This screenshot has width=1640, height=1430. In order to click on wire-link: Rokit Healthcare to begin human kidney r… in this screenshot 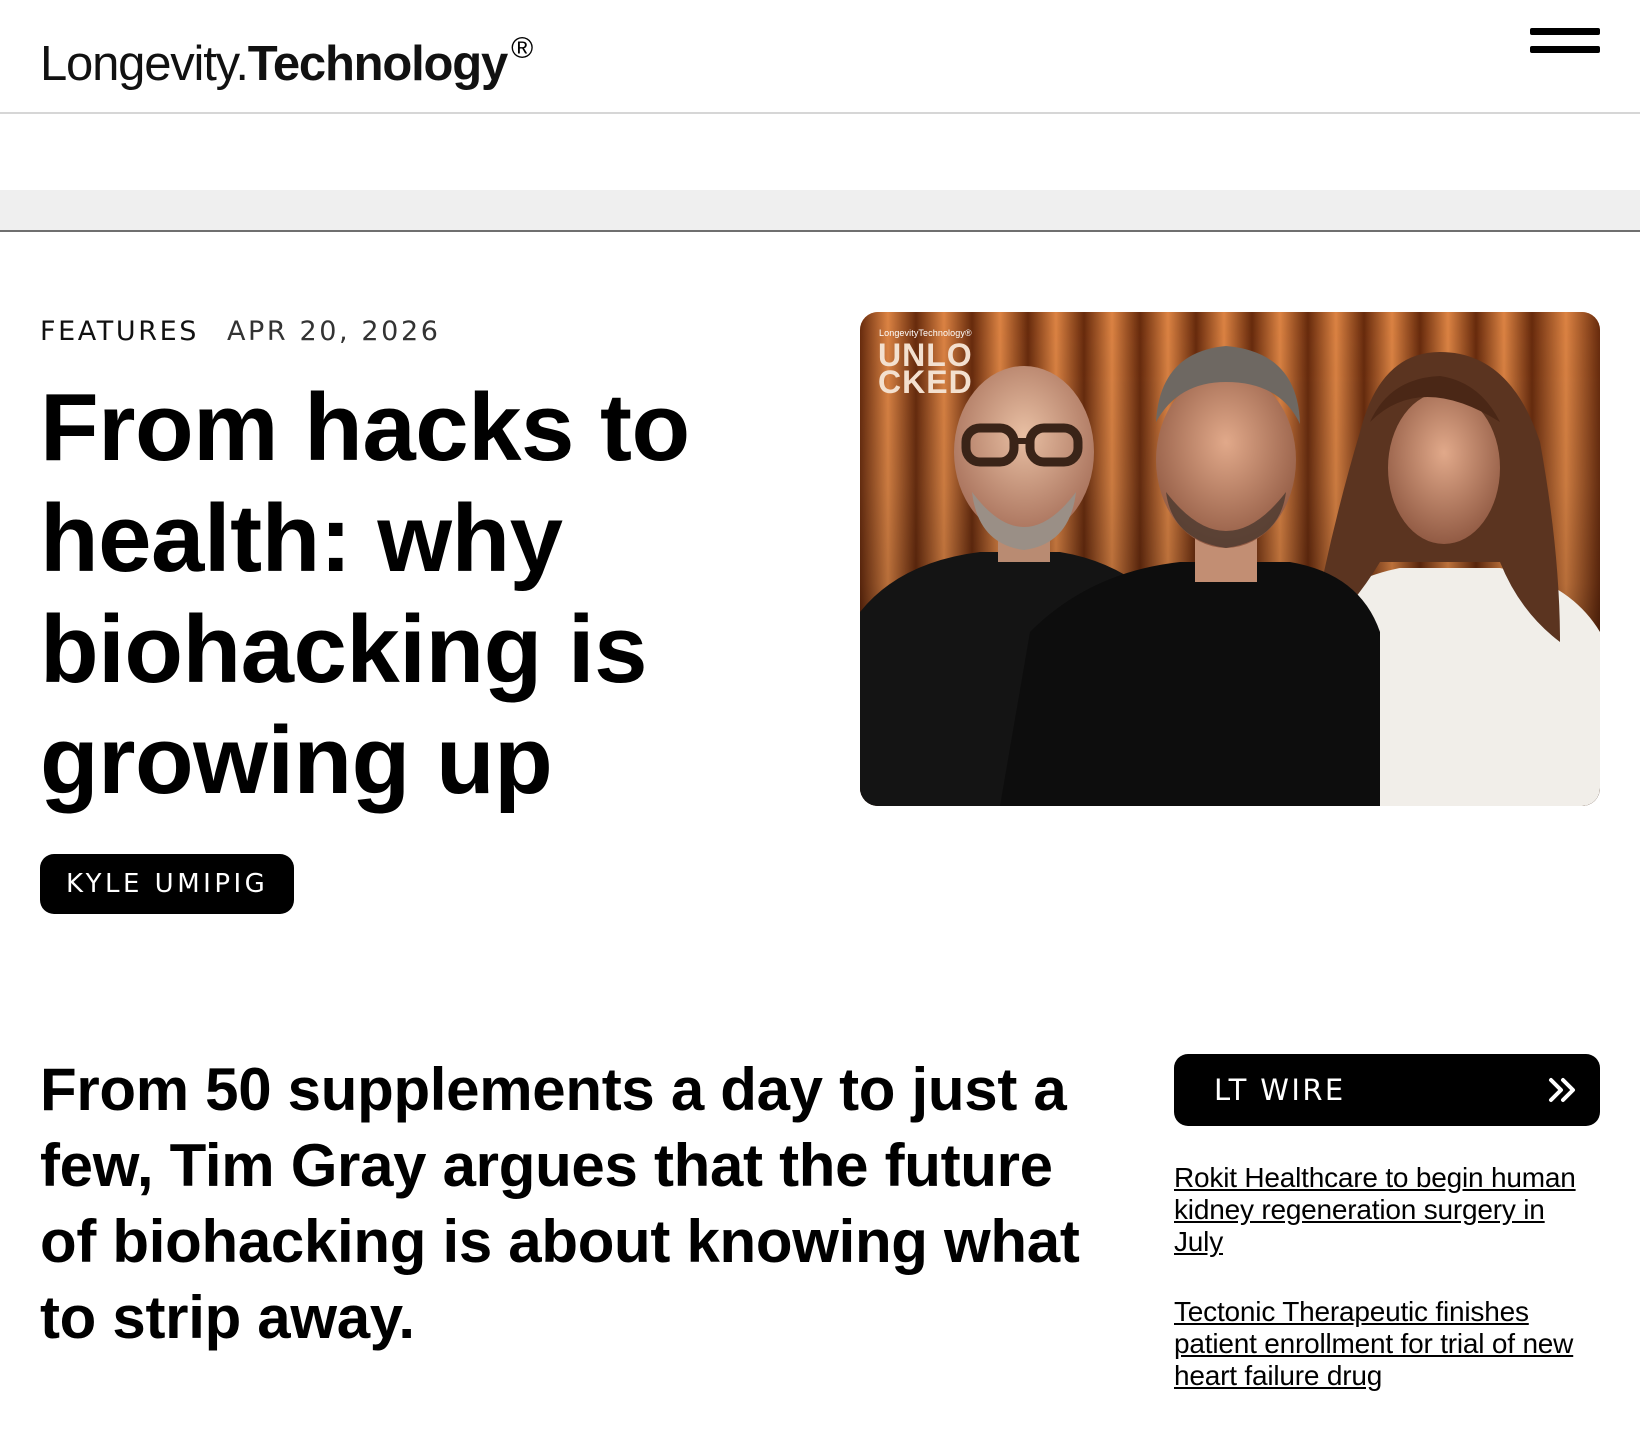, I will do `click(1387, 1210)`.